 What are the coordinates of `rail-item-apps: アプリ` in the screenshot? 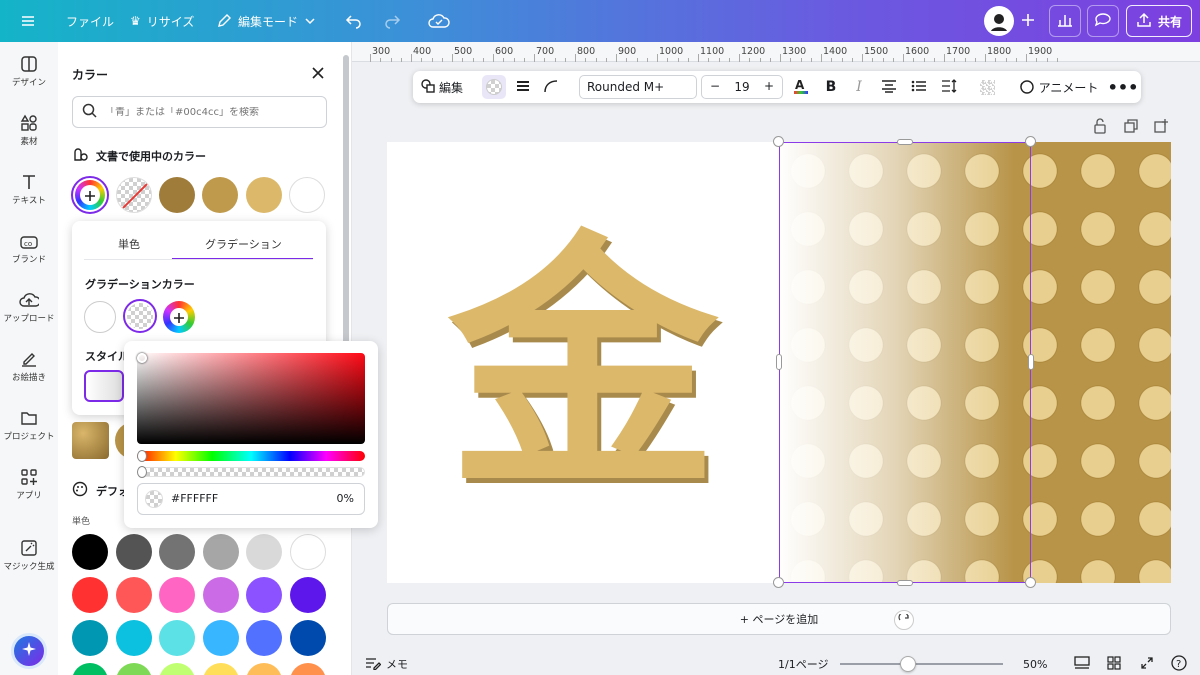 It's located at (29, 484).